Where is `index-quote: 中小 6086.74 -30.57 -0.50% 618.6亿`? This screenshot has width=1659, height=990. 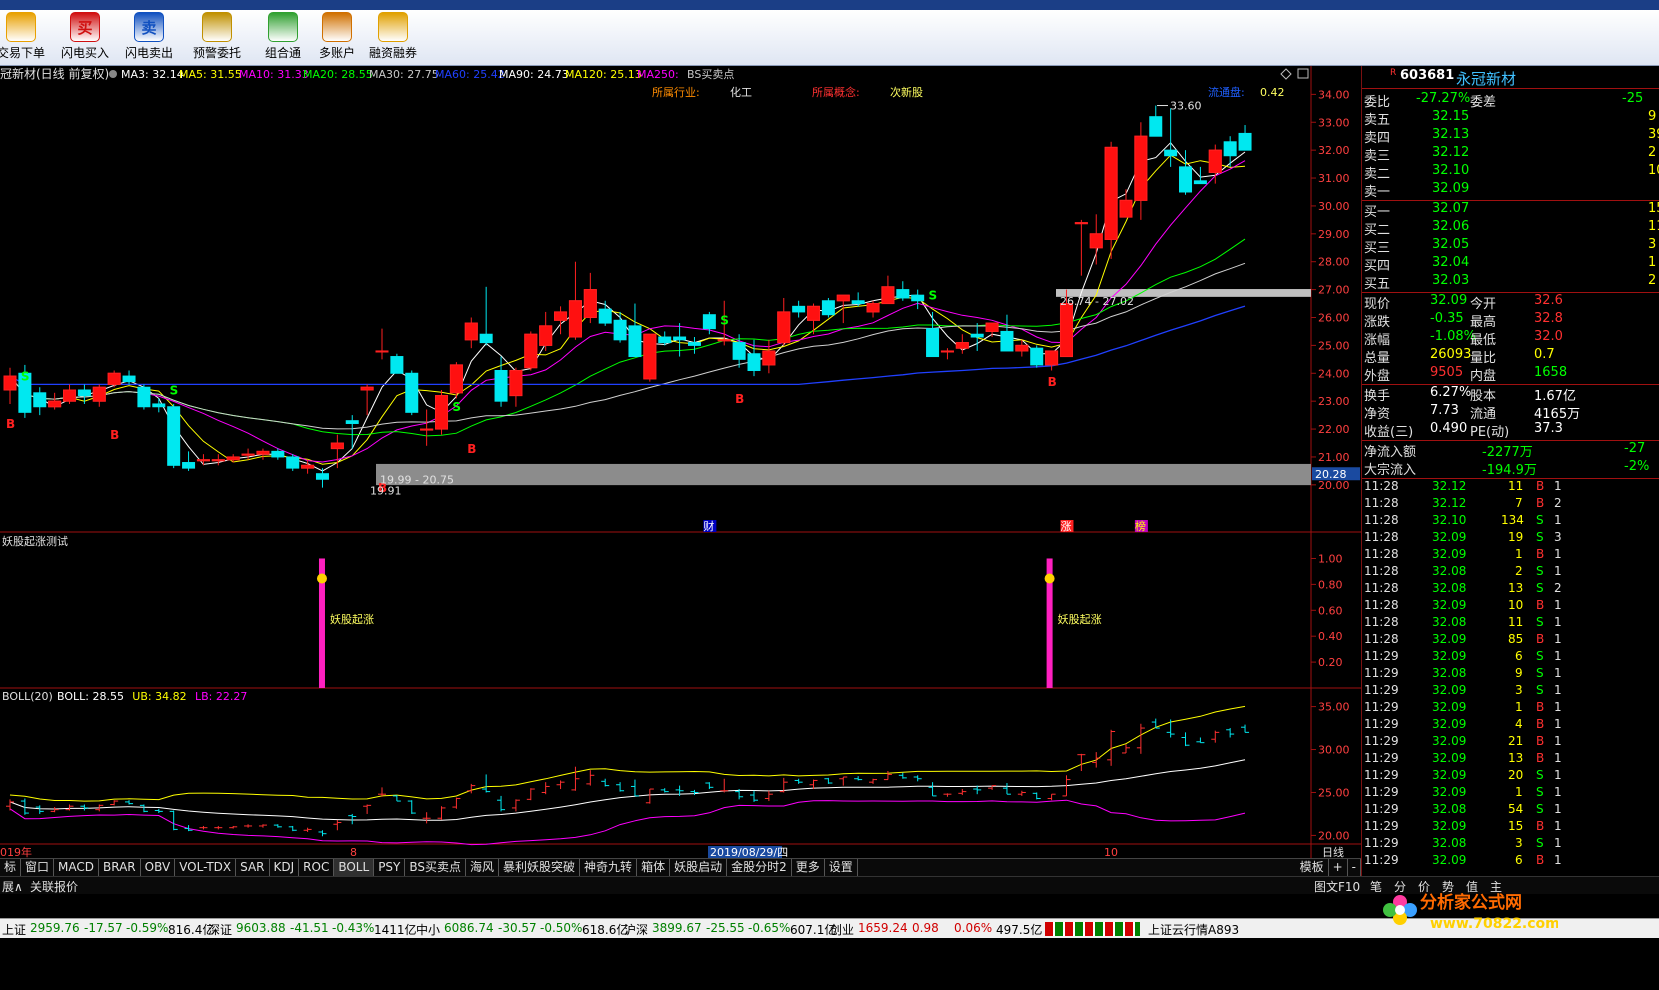
index-quote: 中小 6086.74 -30.57 -0.50% 618.6亿 is located at coordinates (522, 929).